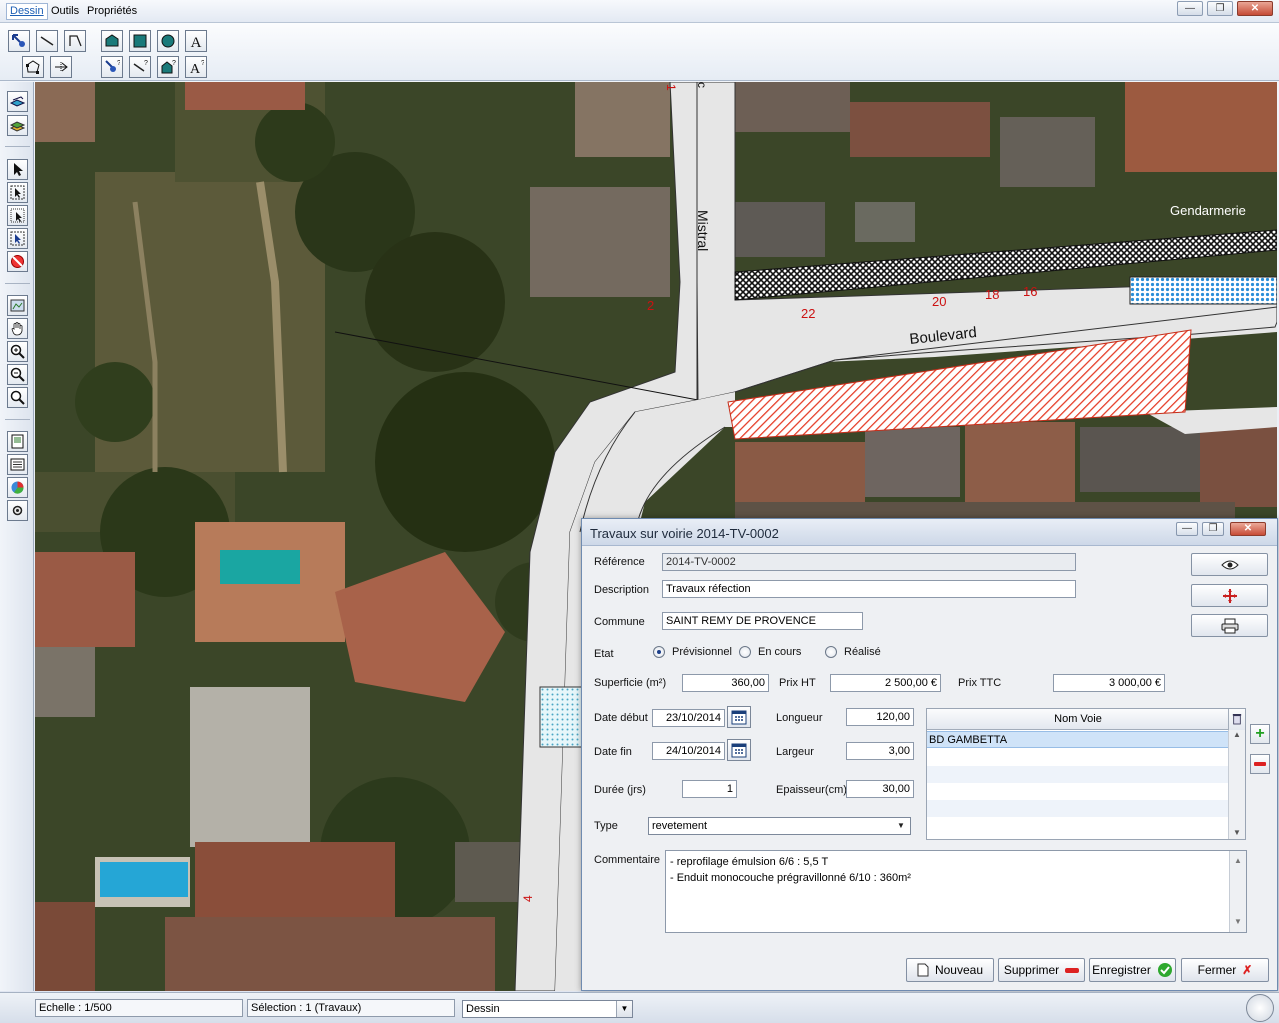 This screenshot has height=1023, width=1279. What do you see at coordinates (702, 652) in the screenshot?
I see `radio-previsionnel-label: Prévisionnel` at bounding box center [702, 652].